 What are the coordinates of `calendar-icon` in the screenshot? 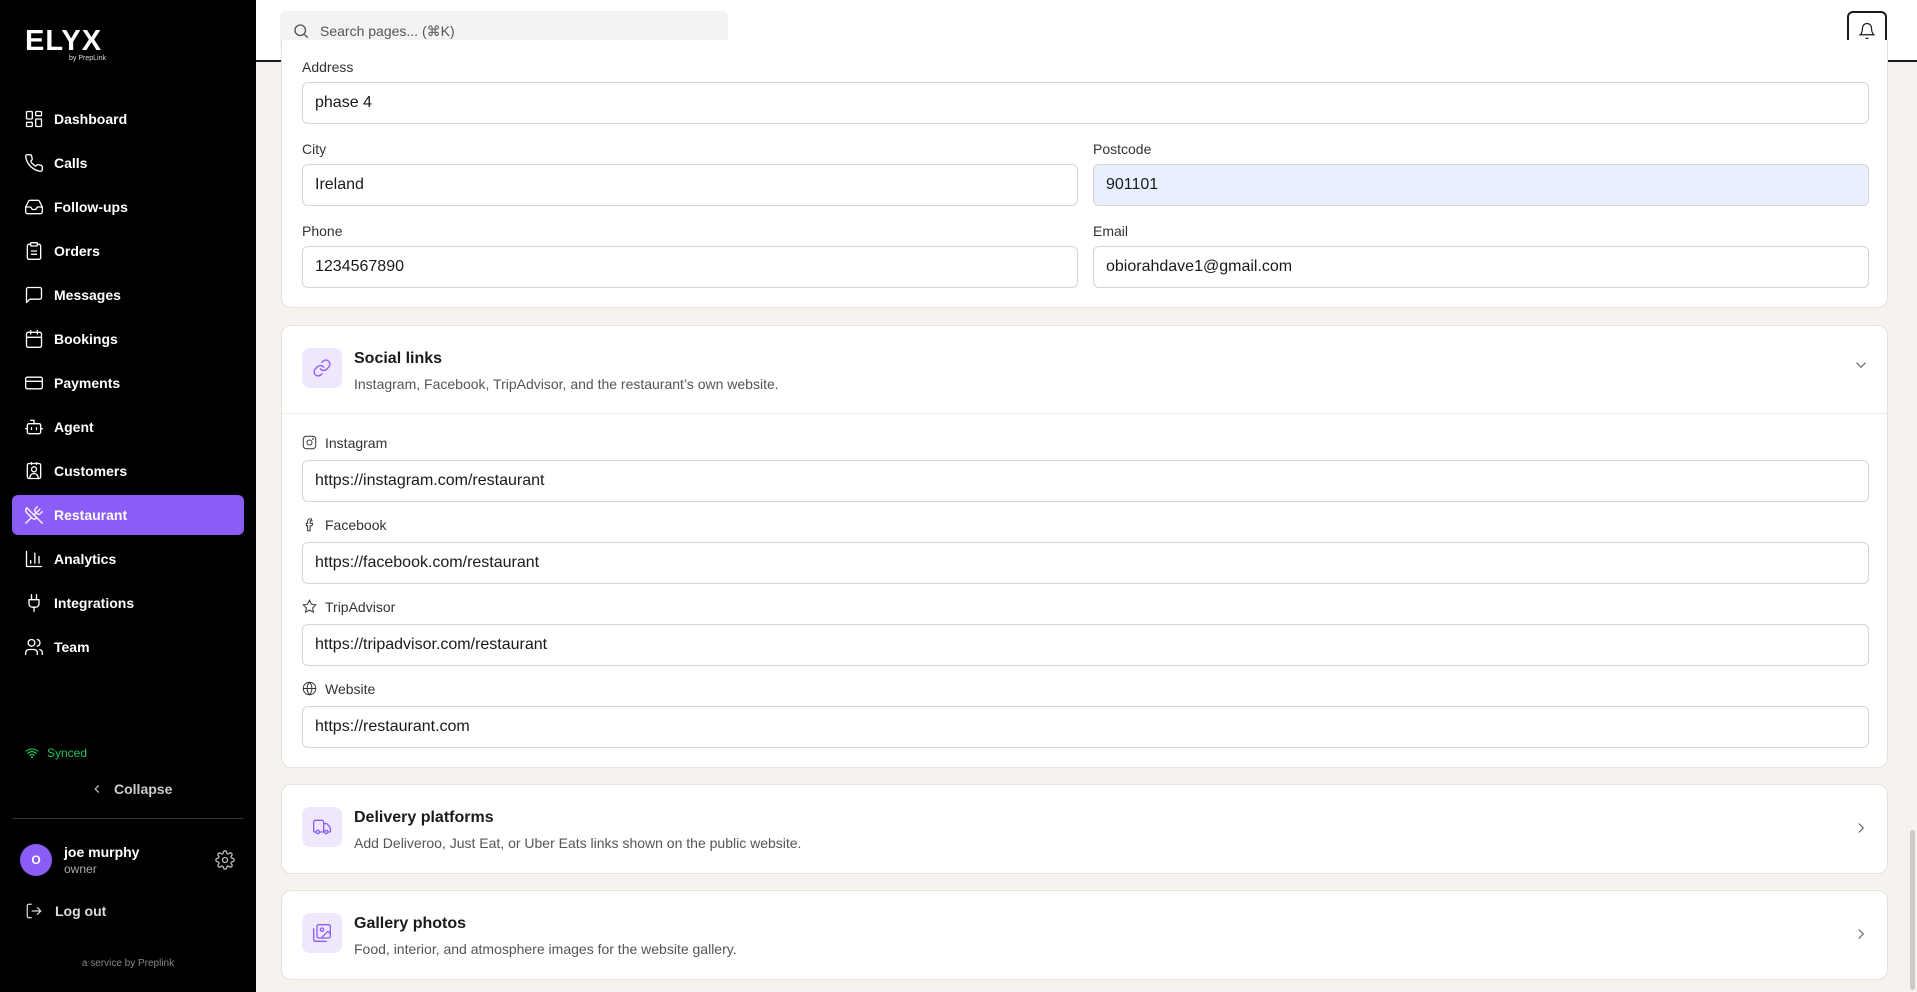 It's located at (34, 339).